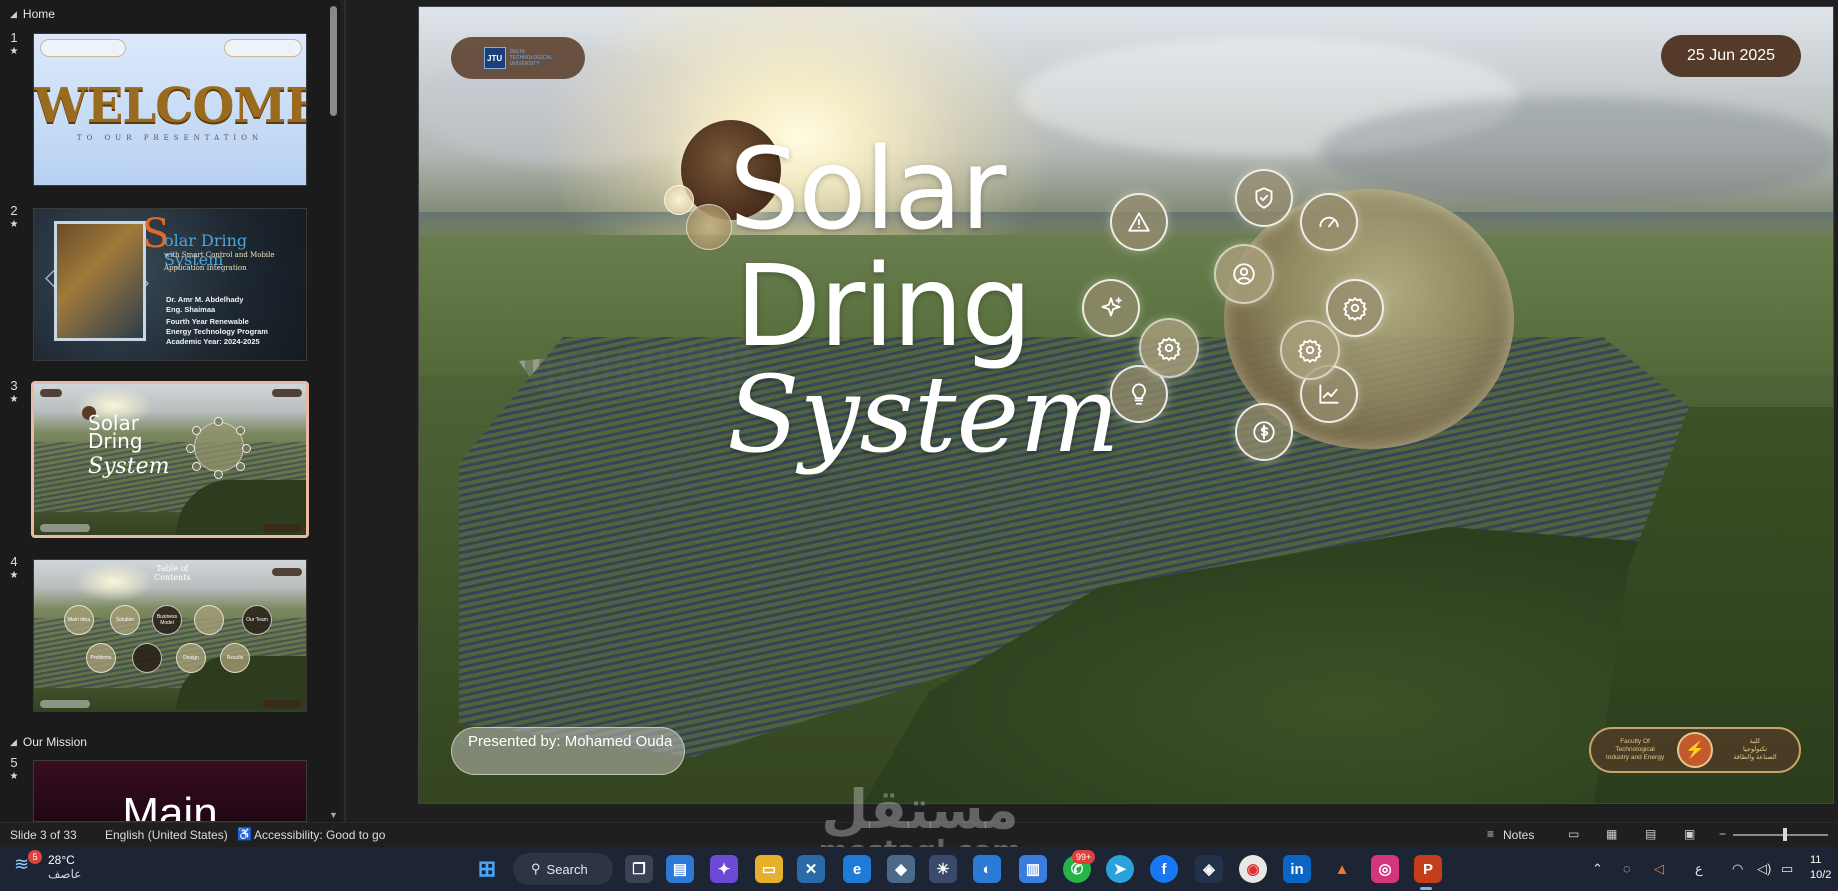 The image size is (1838, 891). I want to click on facebook-icon: f, so click(1164, 869).